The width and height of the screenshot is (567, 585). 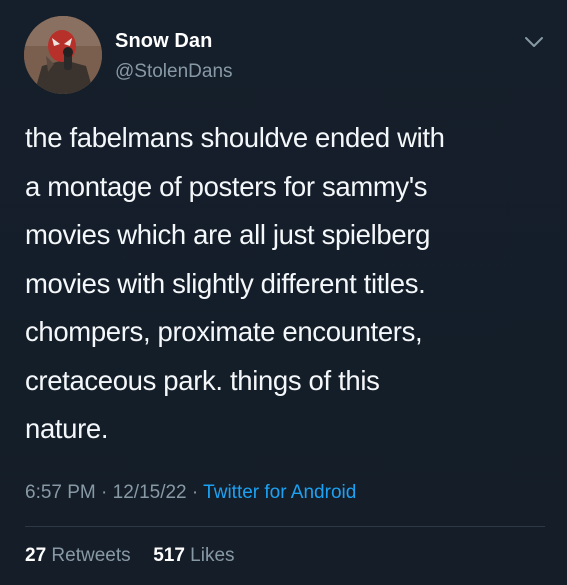 What do you see at coordinates (279, 492) in the screenshot?
I see `tweet-source-link: Twitter for Android` at bounding box center [279, 492].